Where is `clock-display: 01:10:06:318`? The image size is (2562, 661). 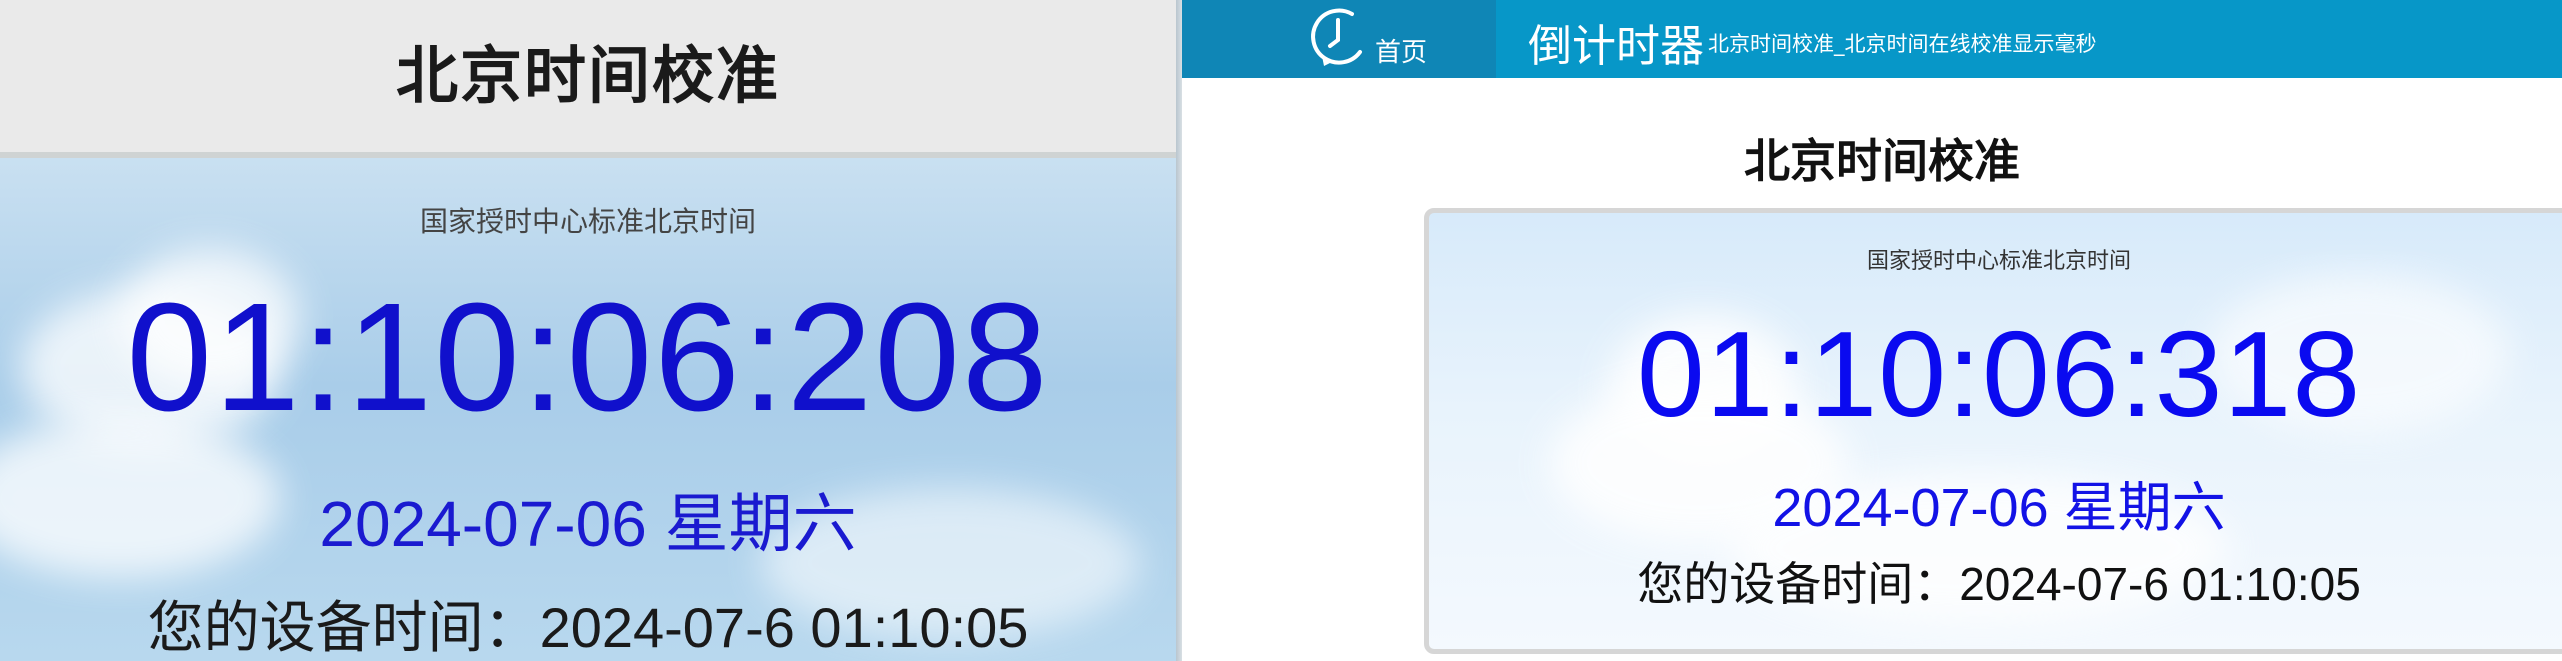
clock-display: 01:10:06:318 is located at coordinates (1999, 374).